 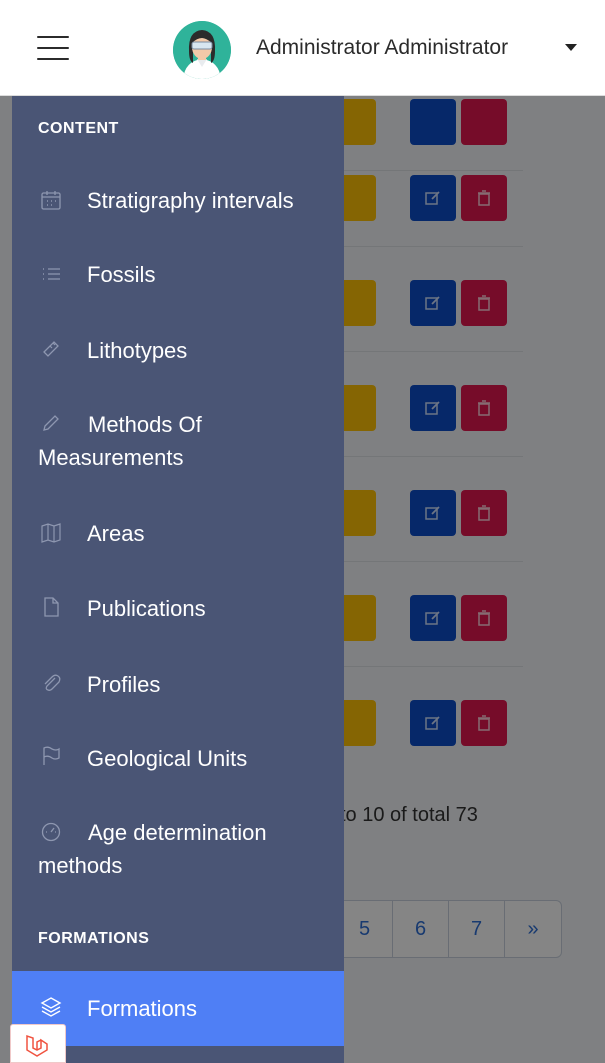 I want to click on sidebar-item-label: Age determination methods, so click(x=152, y=849).